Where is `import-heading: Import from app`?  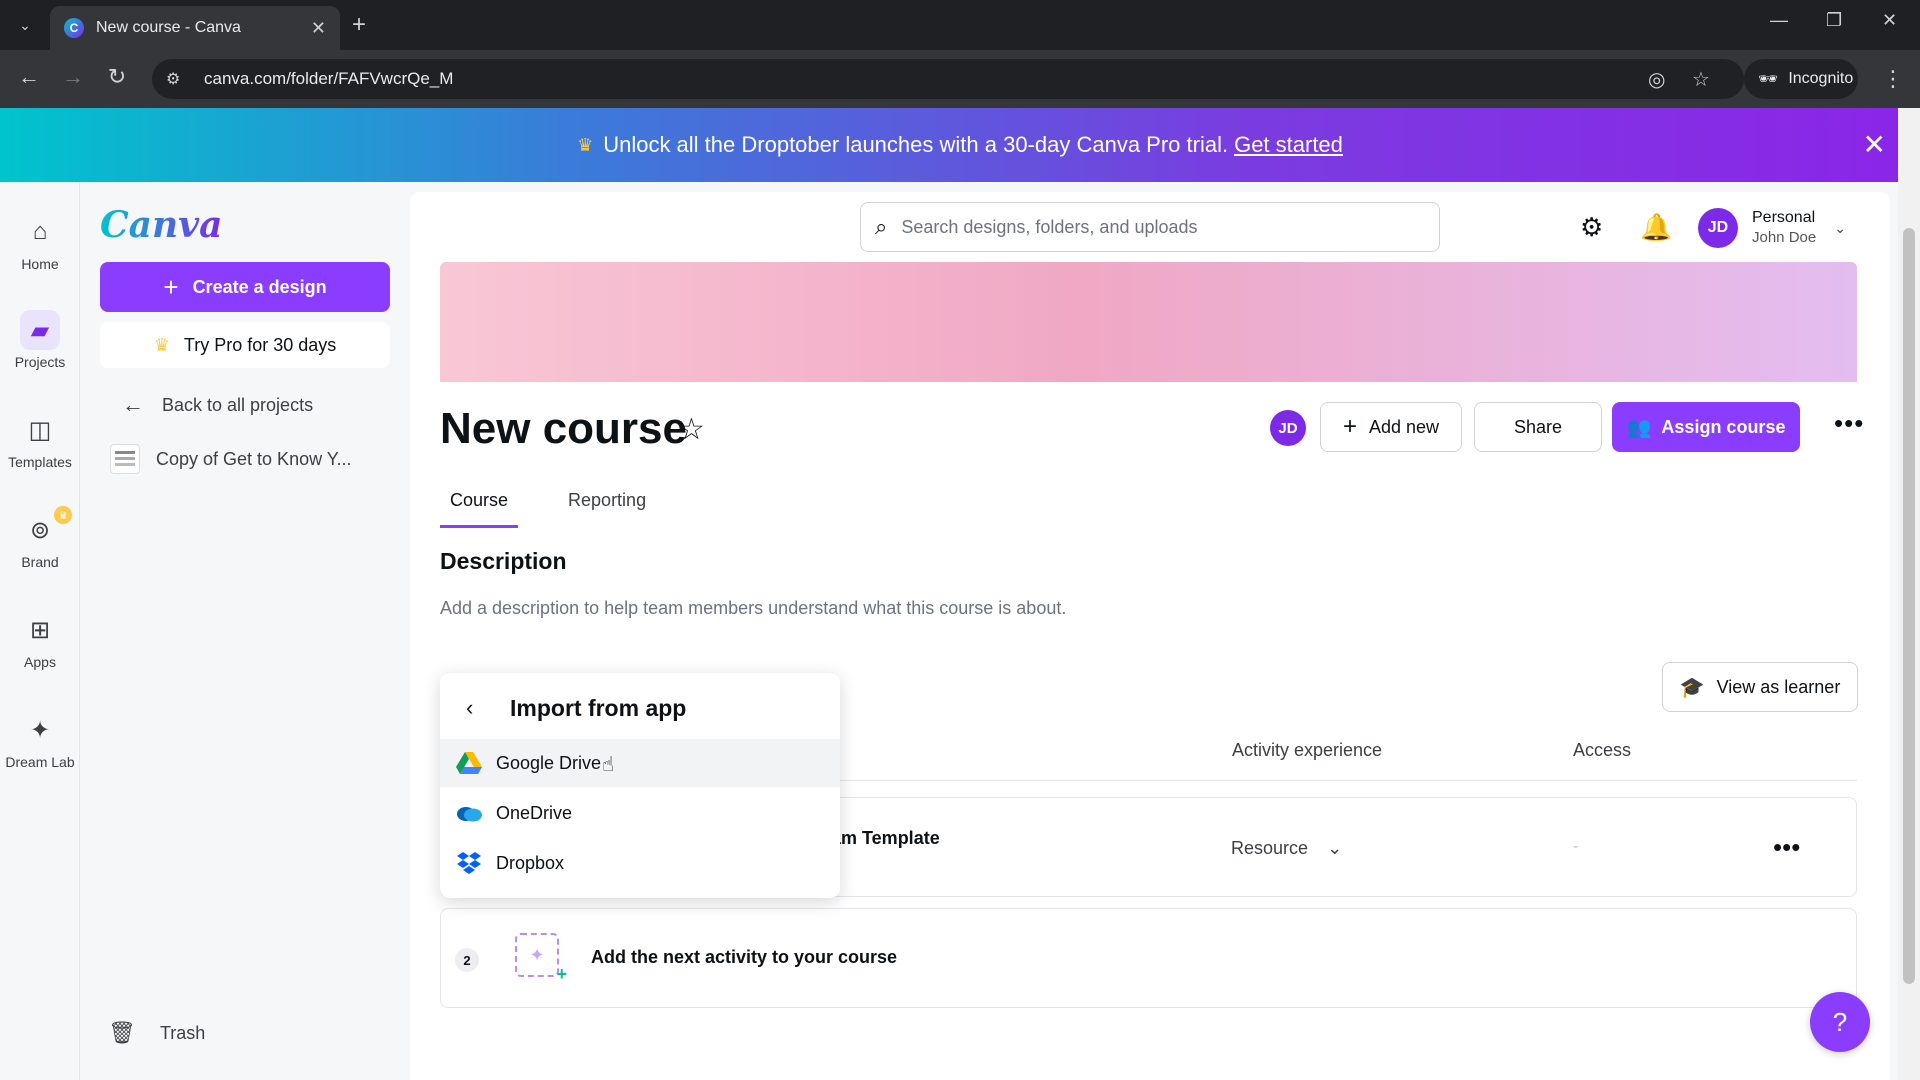 import-heading: Import from app is located at coordinates (598, 708).